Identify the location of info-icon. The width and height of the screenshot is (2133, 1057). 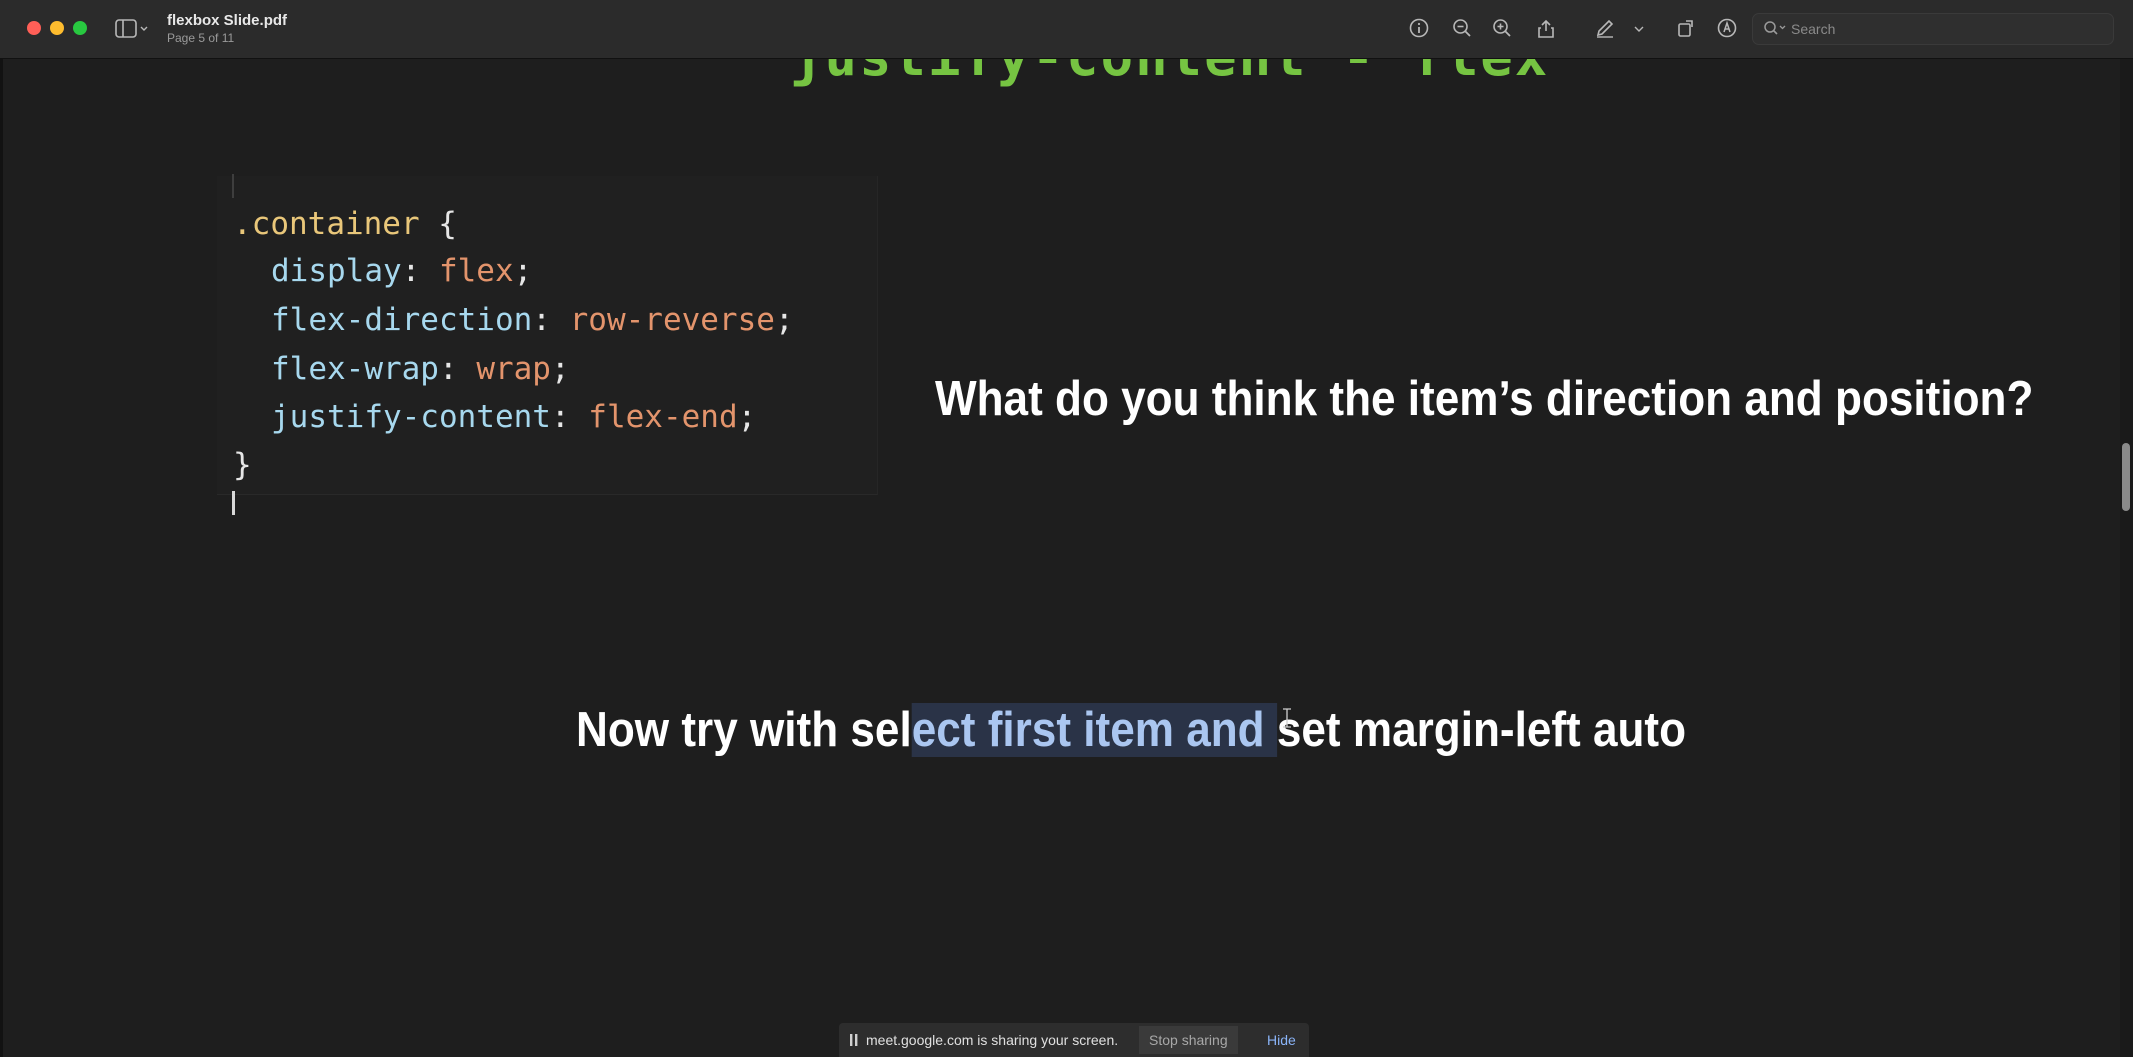
(1419, 28).